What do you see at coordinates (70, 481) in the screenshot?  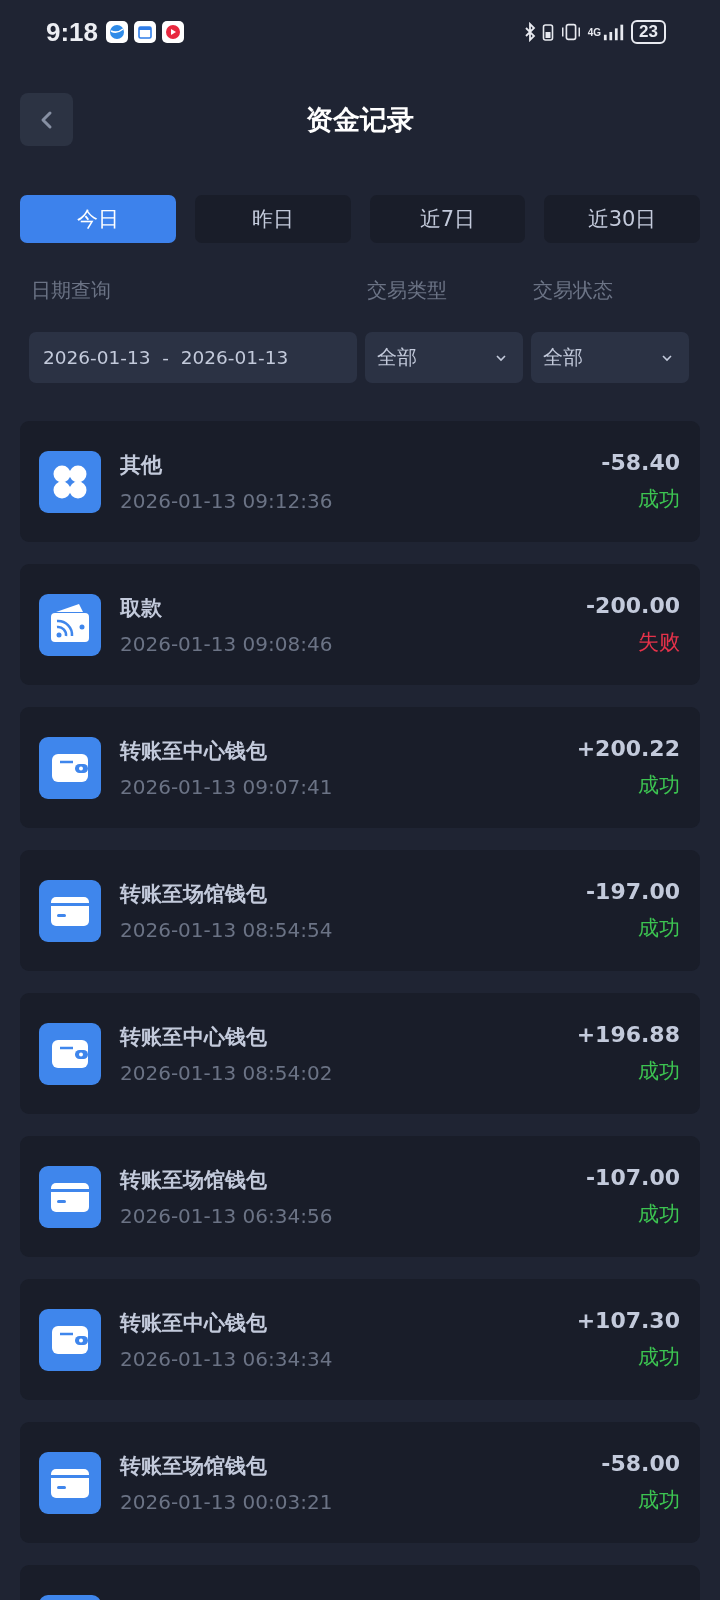 I see `clover-icon` at bounding box center [70, 481].